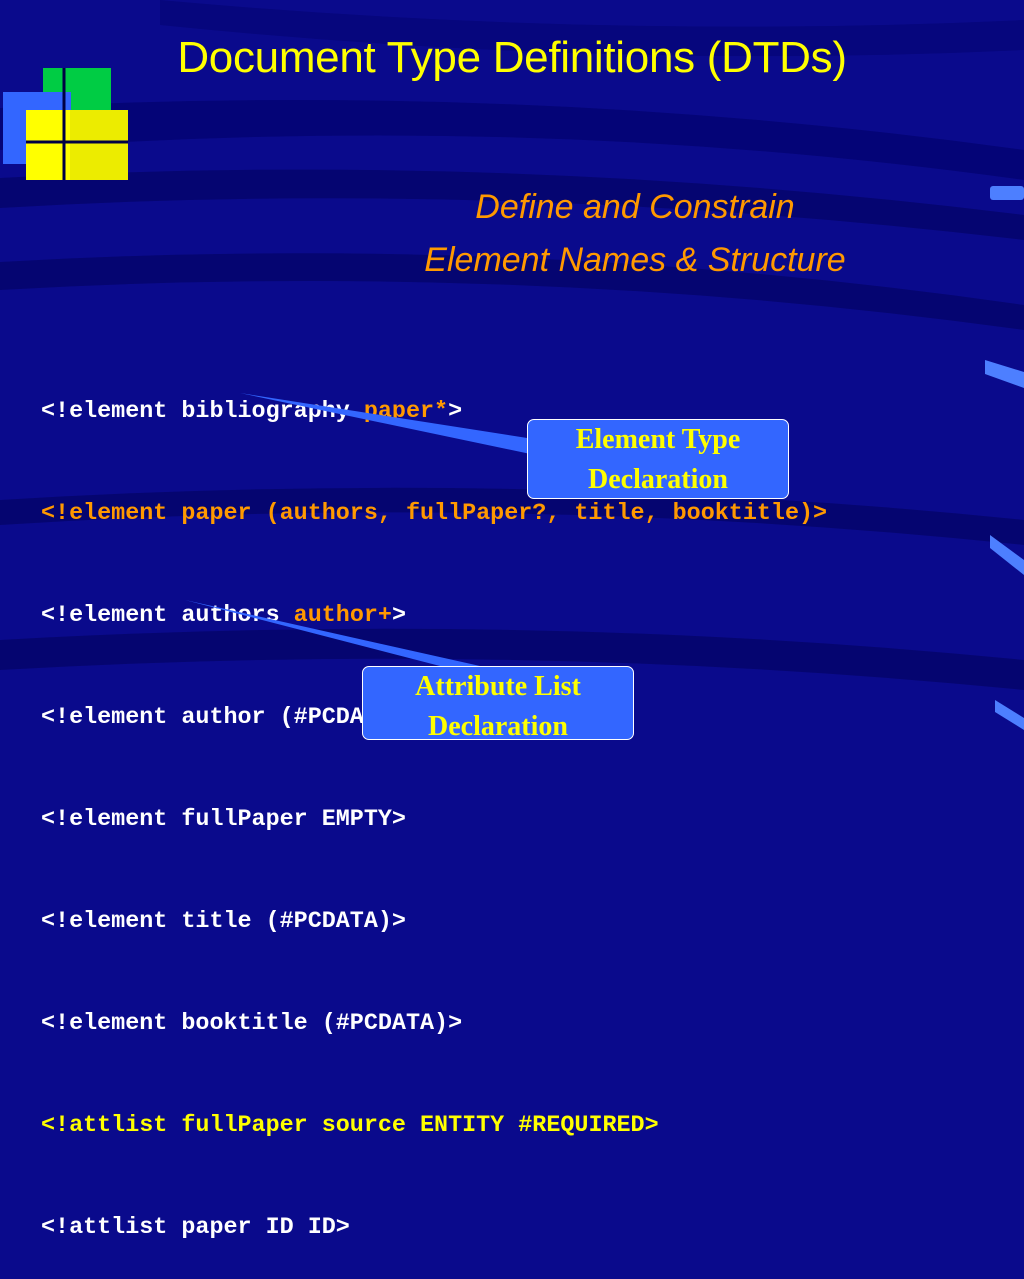  What do you see at coordinates (390, 424) in the screenshot?
I see `element-callout-pointer` at bounding box center [390, 424].